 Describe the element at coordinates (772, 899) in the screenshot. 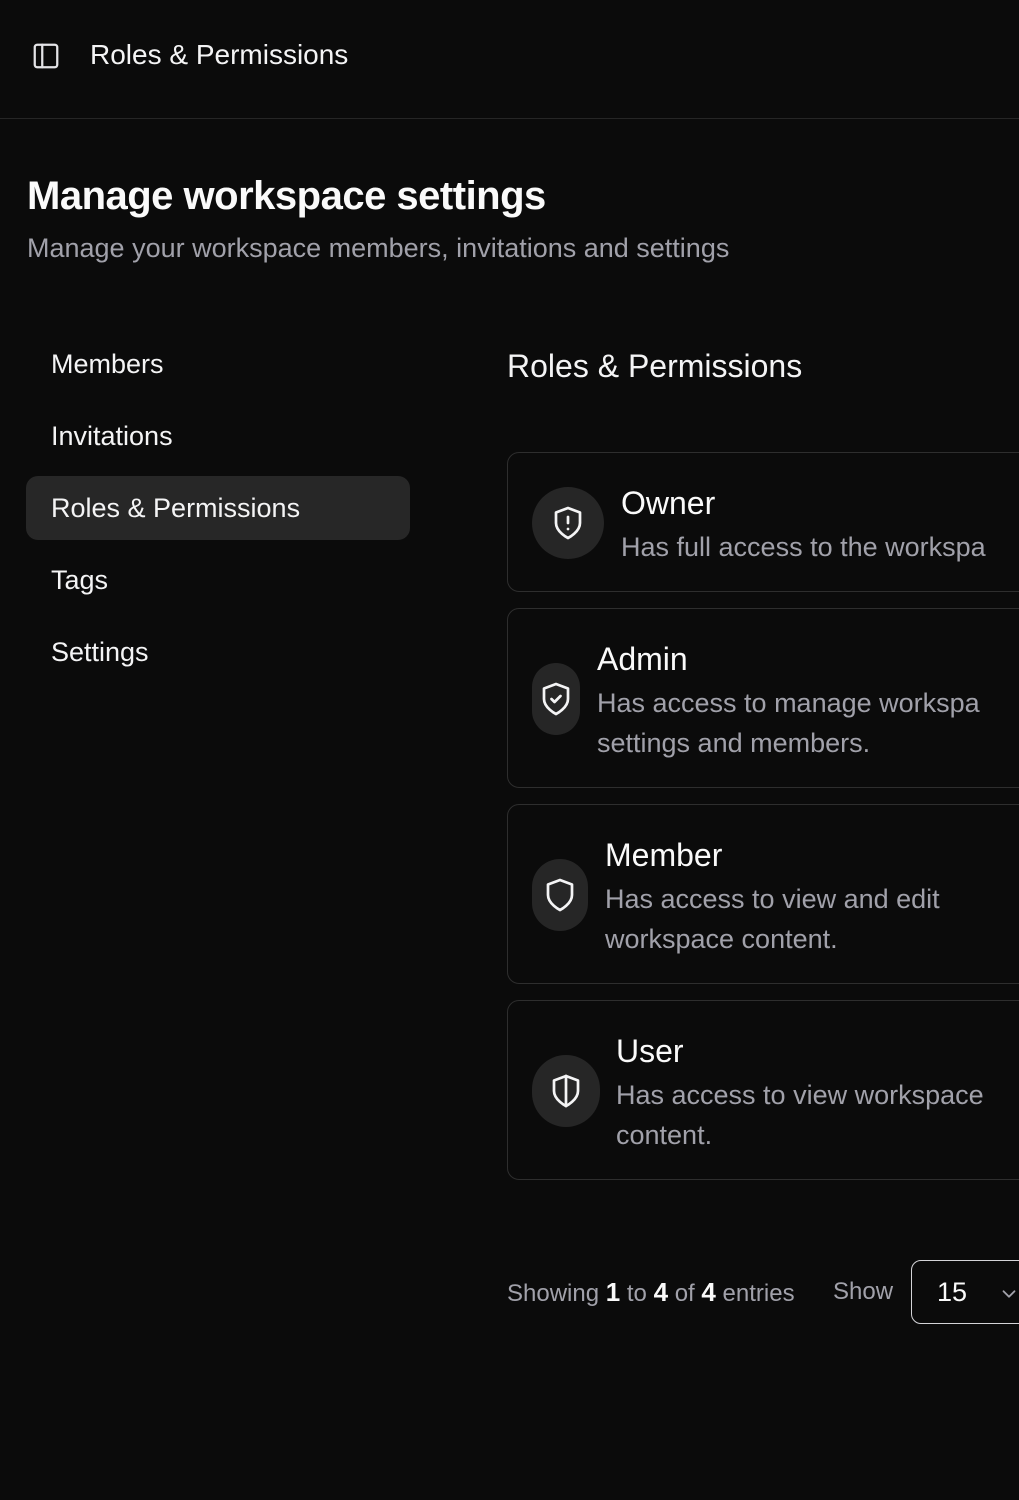

I see `role-description: Has access to view and edit` at that location.